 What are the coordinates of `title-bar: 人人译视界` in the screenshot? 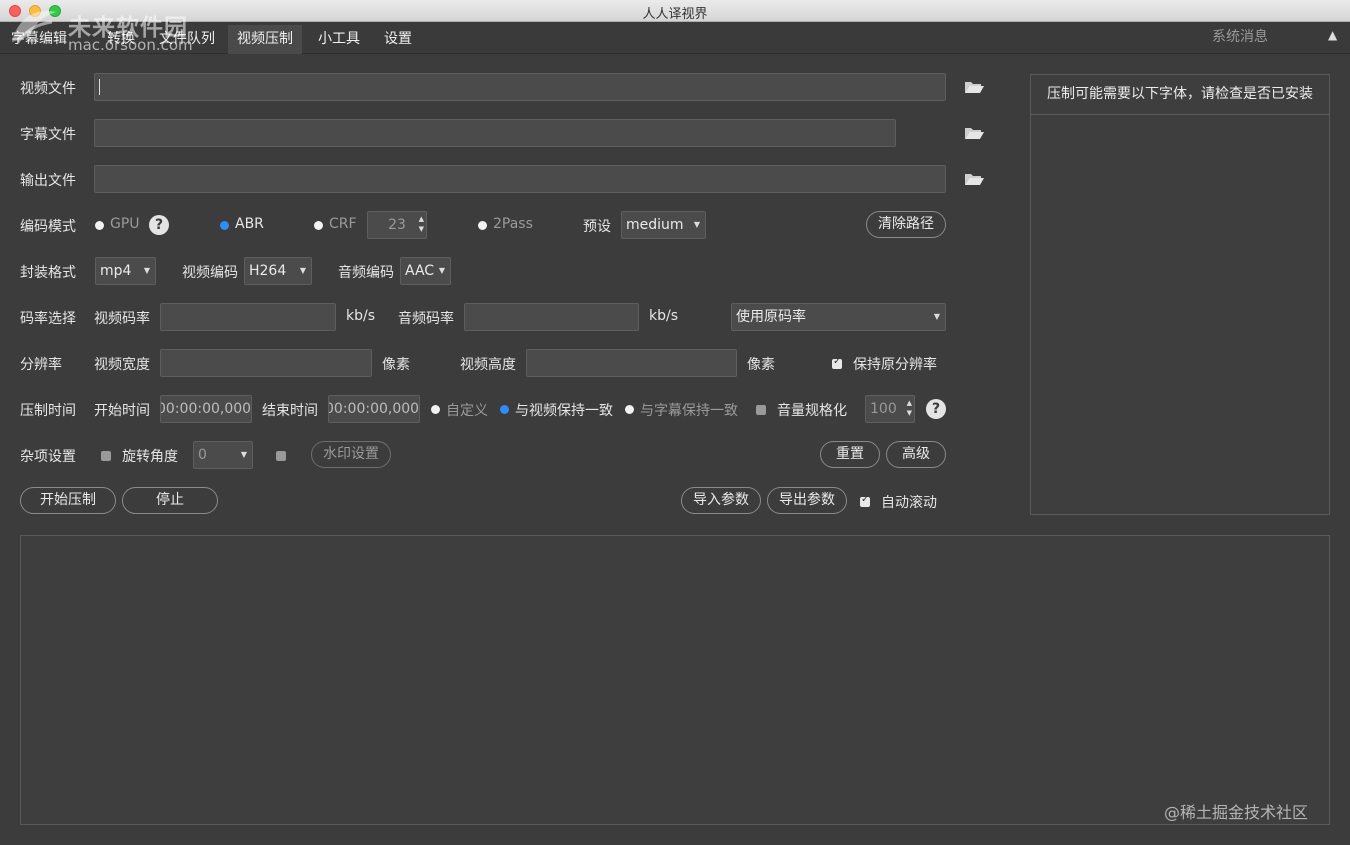 It's located at (675, 11).